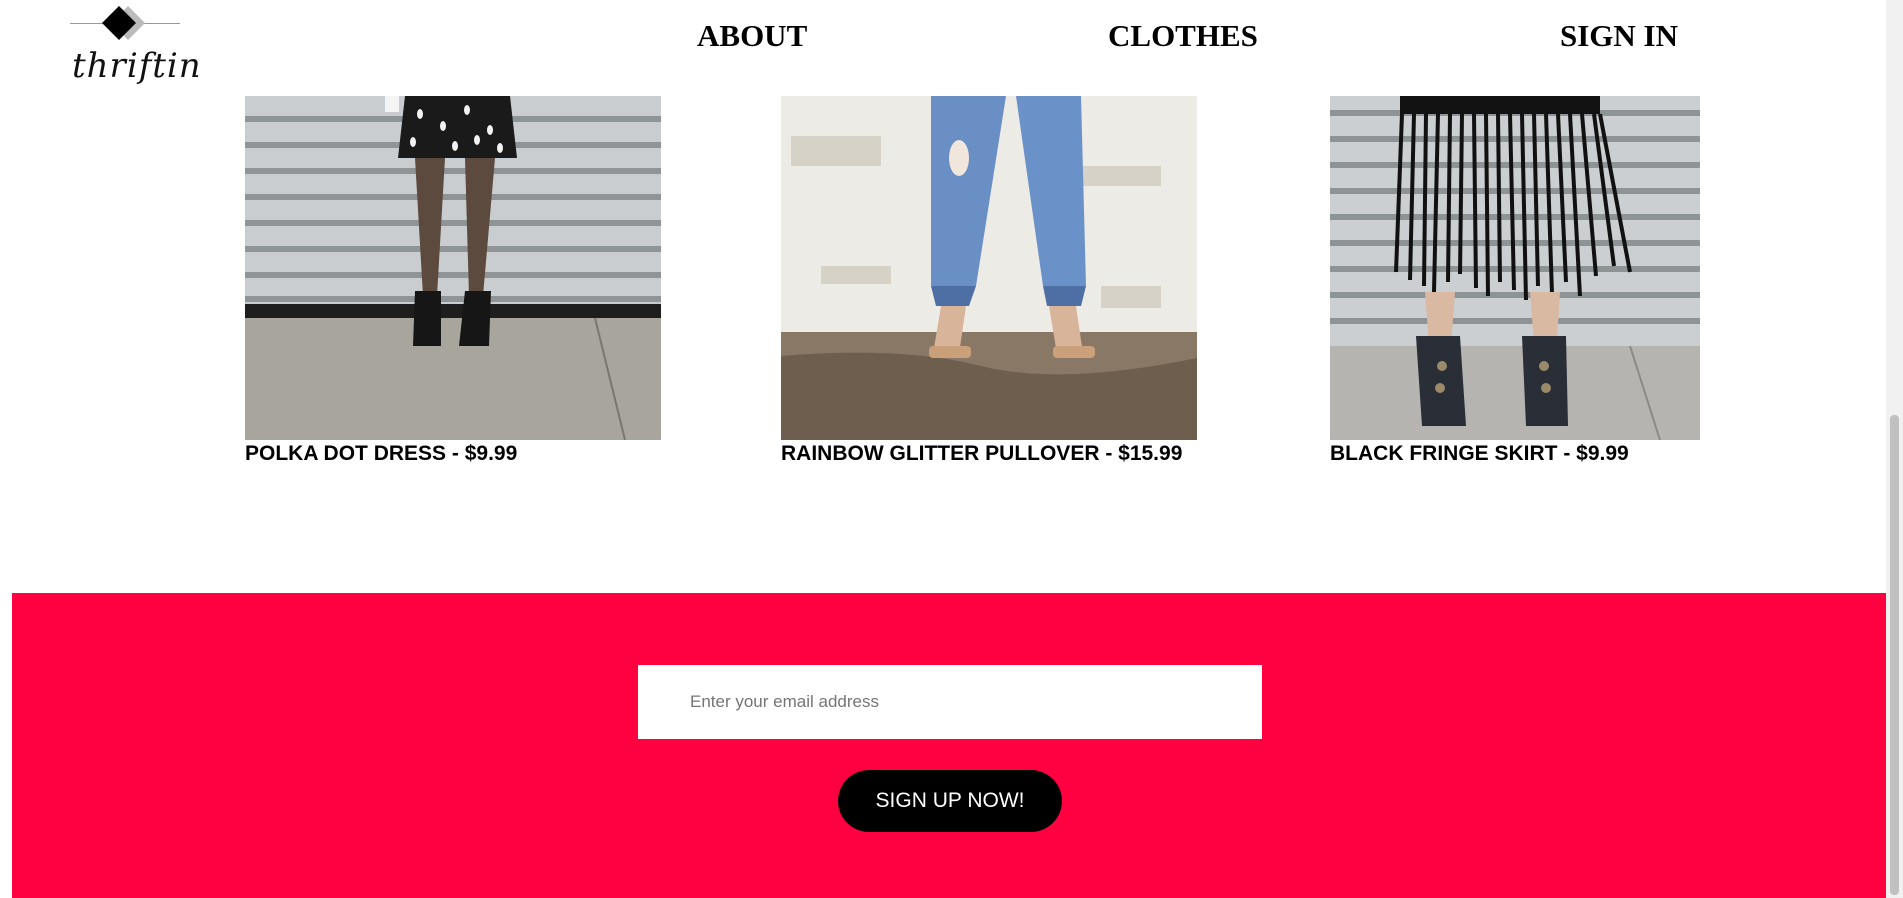 The width and height of the screenshot is (1903, 898). Describe the element at coordinates (1183, 36) in the screenshot. I see `nav-clothes-link: CLOTHES` at that location.